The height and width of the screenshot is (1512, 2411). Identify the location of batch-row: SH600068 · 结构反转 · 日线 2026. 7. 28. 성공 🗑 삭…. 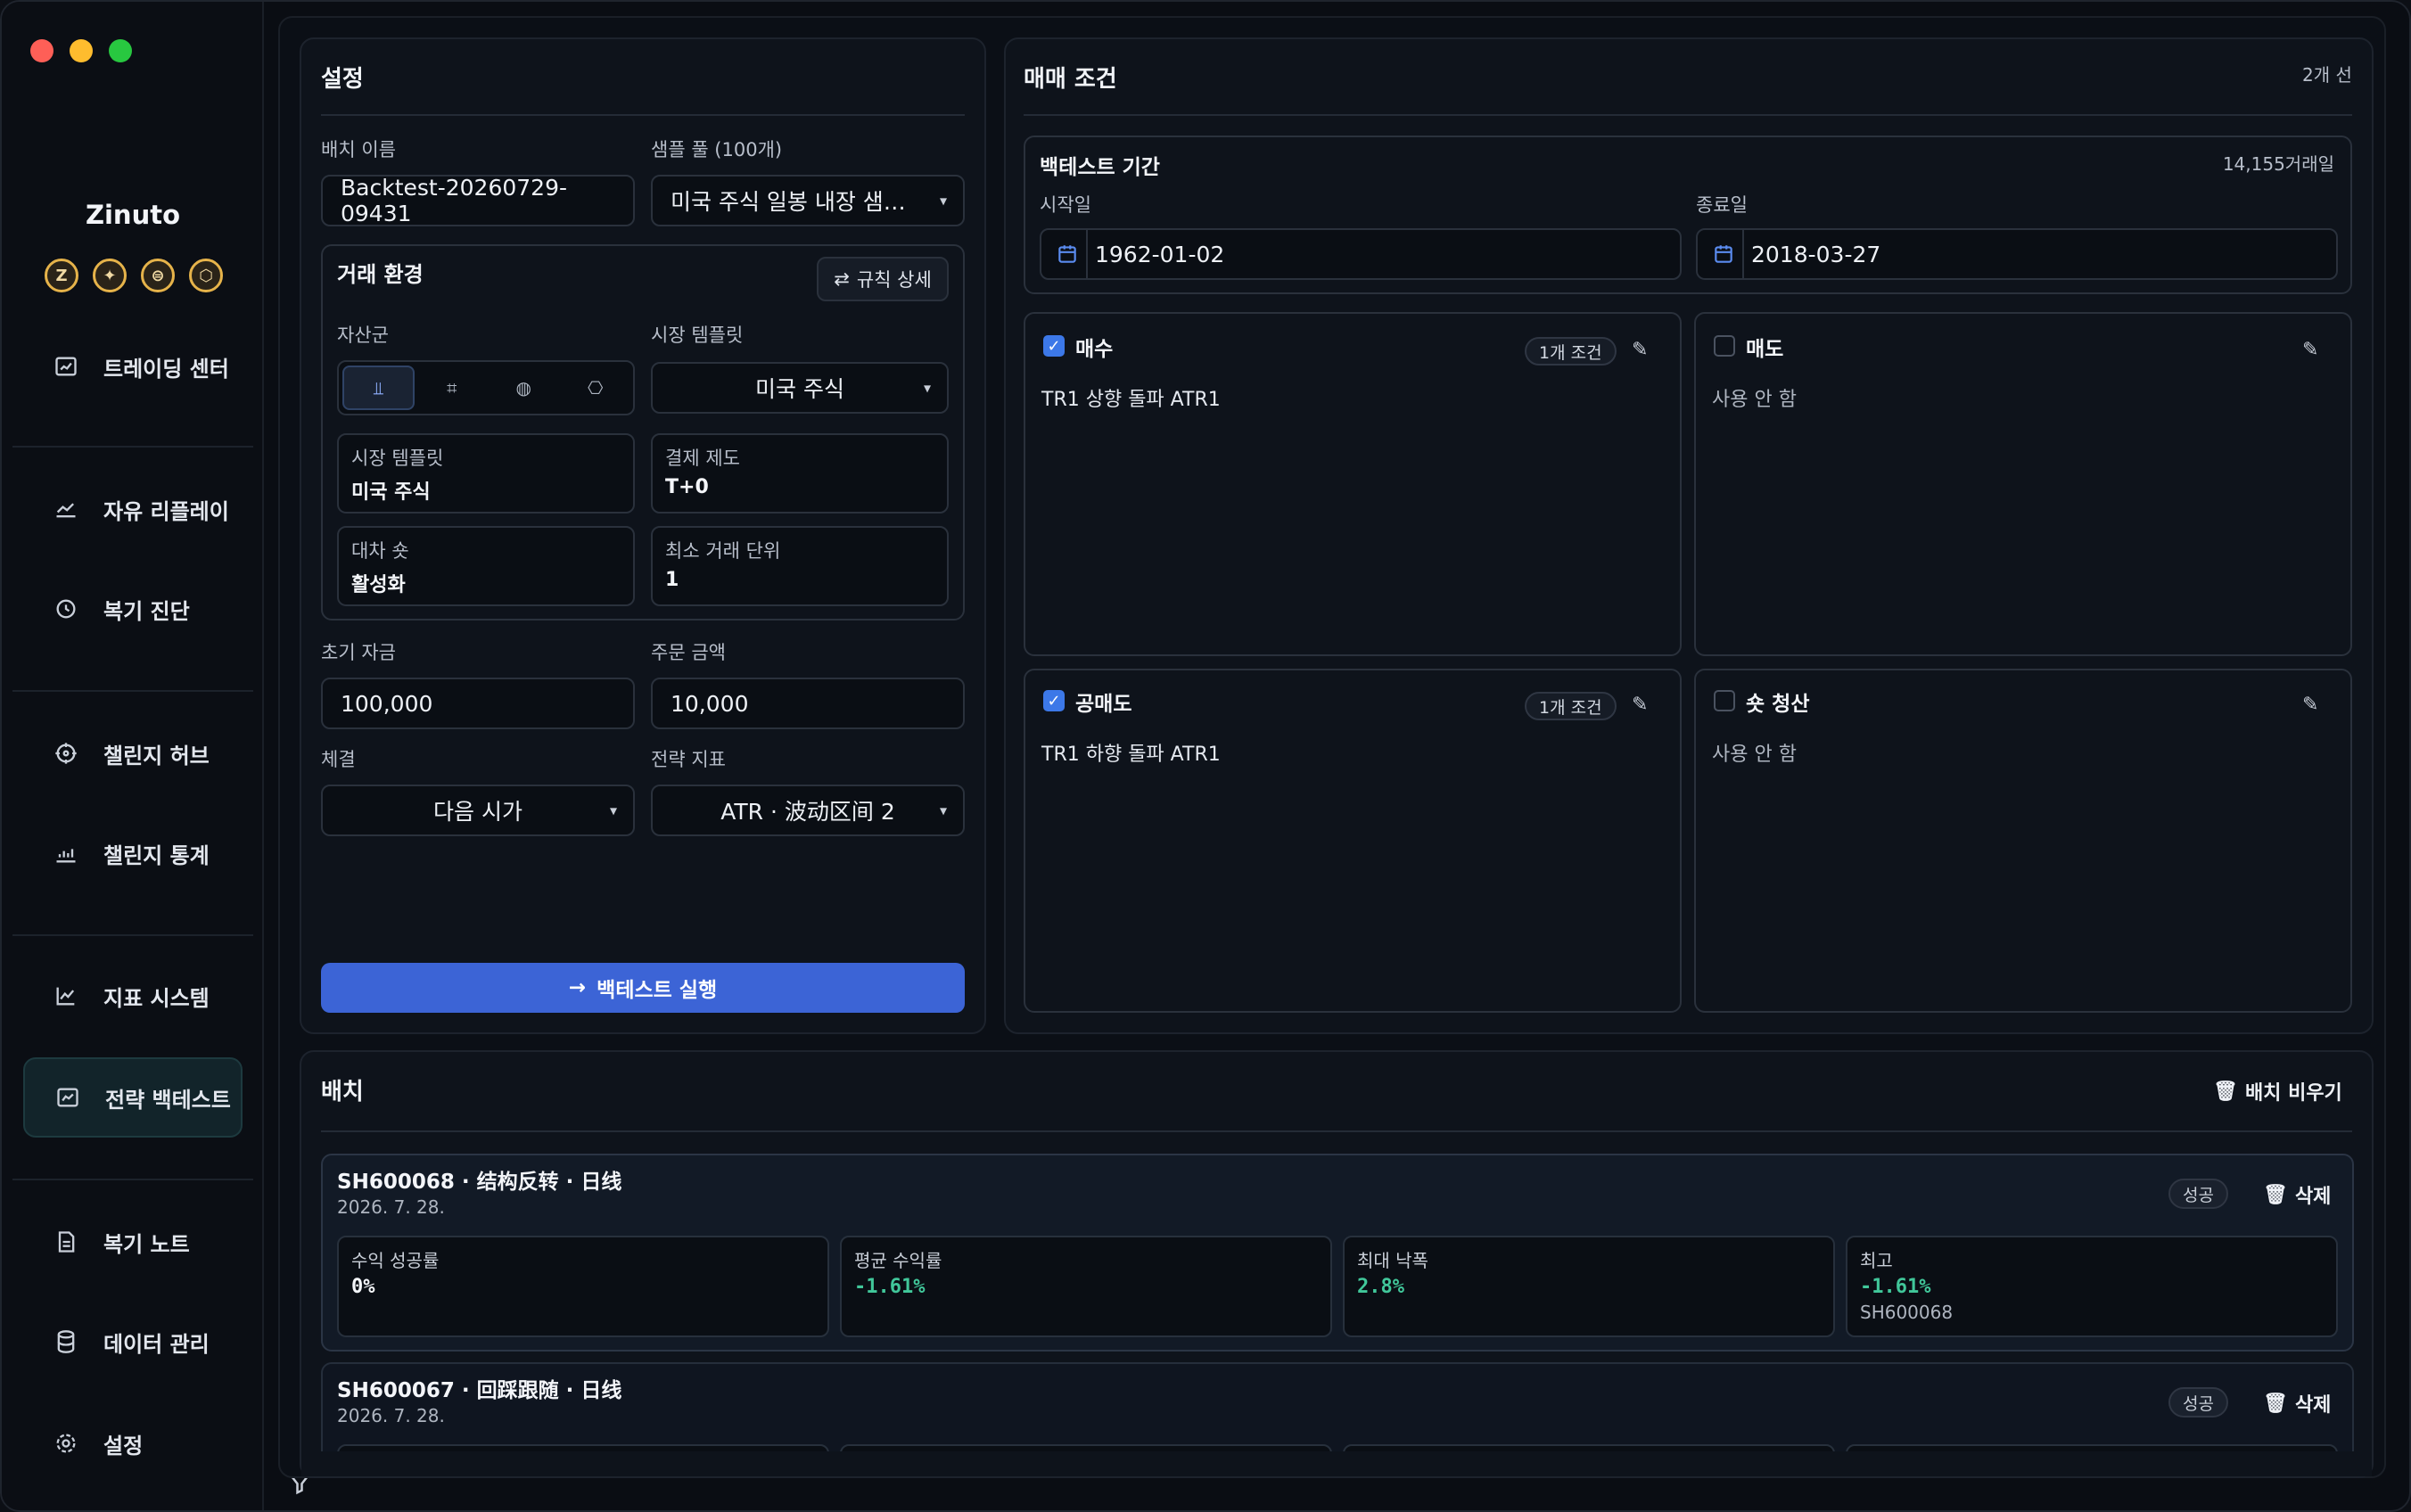
(1337, 1253).